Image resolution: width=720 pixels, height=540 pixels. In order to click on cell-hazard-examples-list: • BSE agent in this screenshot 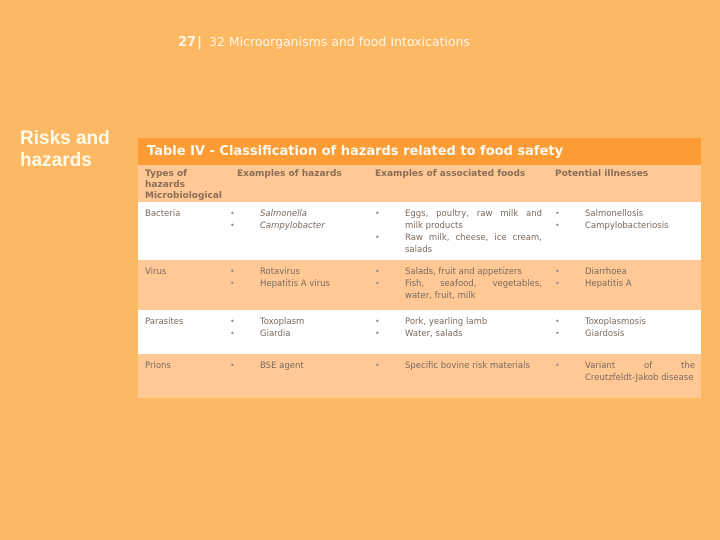, I will do `click(299, 366)`.